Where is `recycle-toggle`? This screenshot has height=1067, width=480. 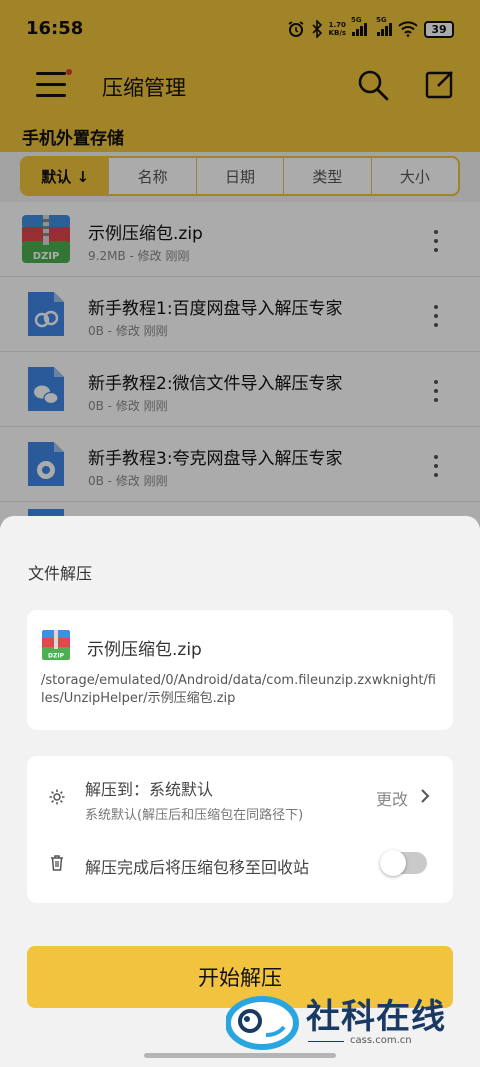
recycle-toggle is located at coordinates (403, 863).